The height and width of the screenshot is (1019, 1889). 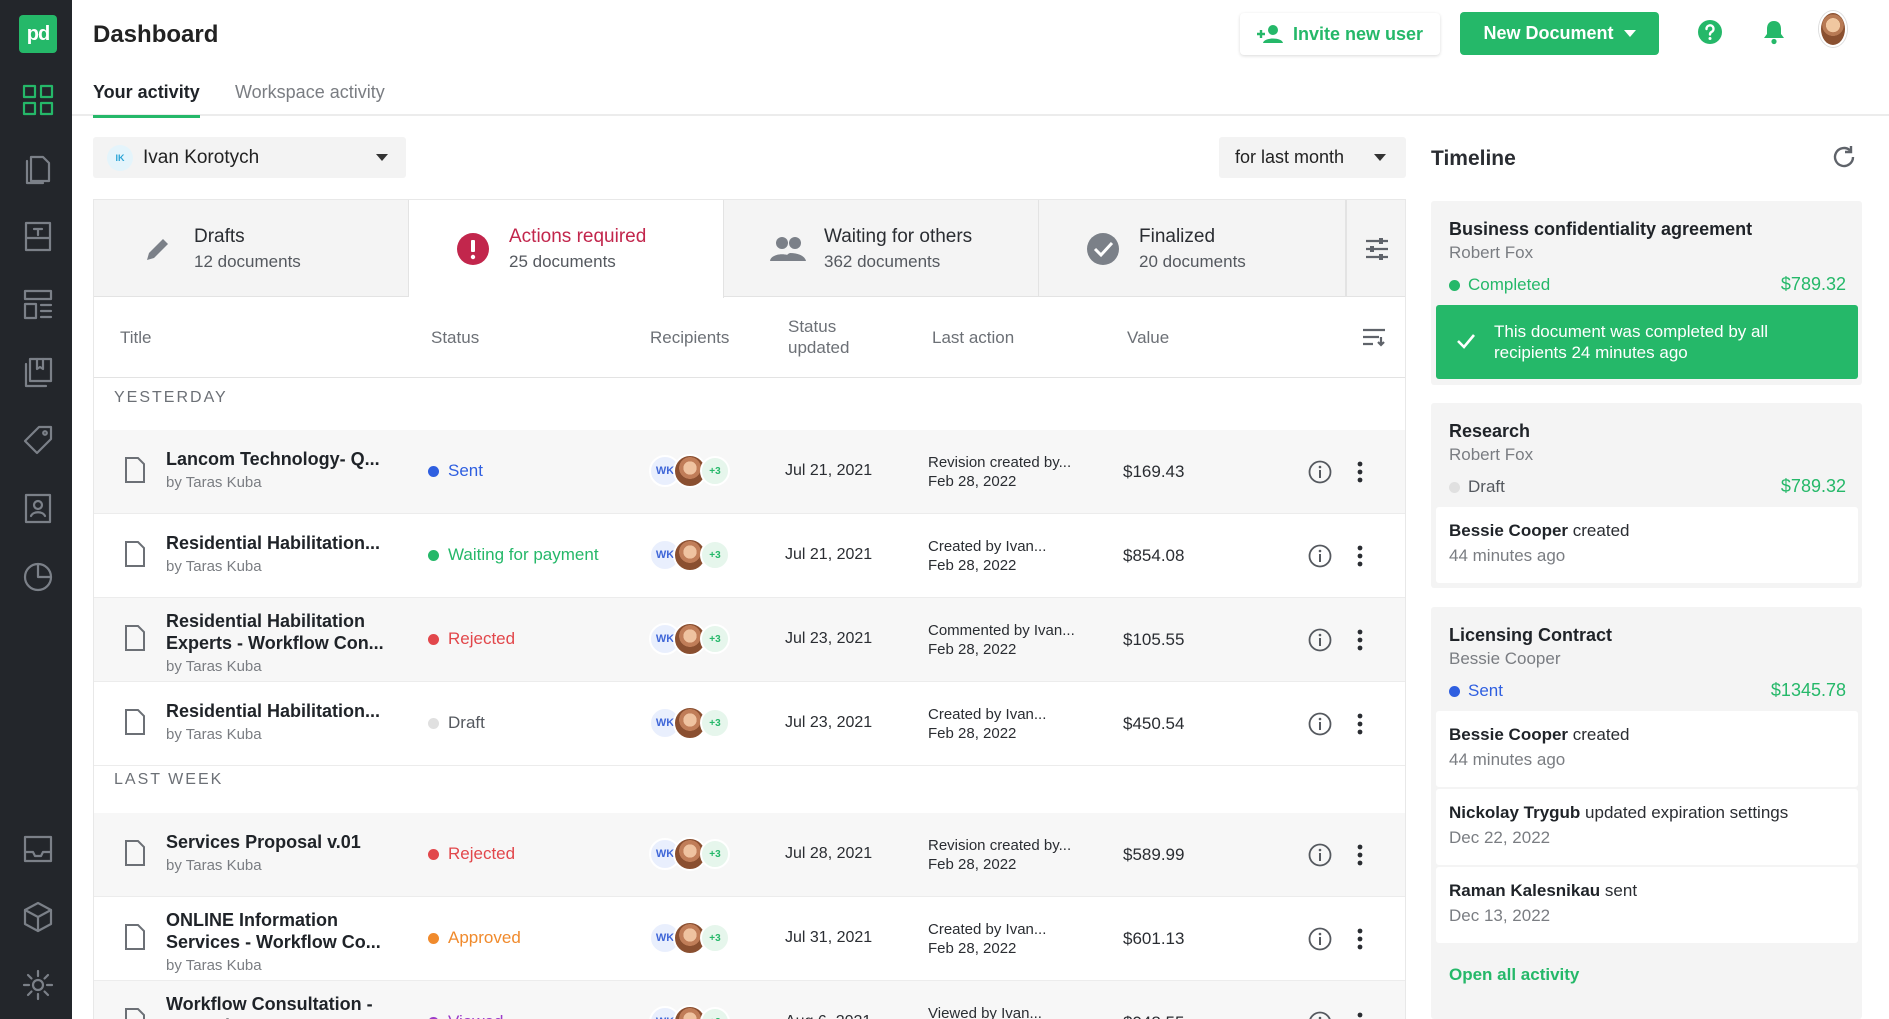 What do you see at coordinates (1290, 157) in the screenshot?
I see `period-filter-value: for last month` at bounding box center [1290, 157].